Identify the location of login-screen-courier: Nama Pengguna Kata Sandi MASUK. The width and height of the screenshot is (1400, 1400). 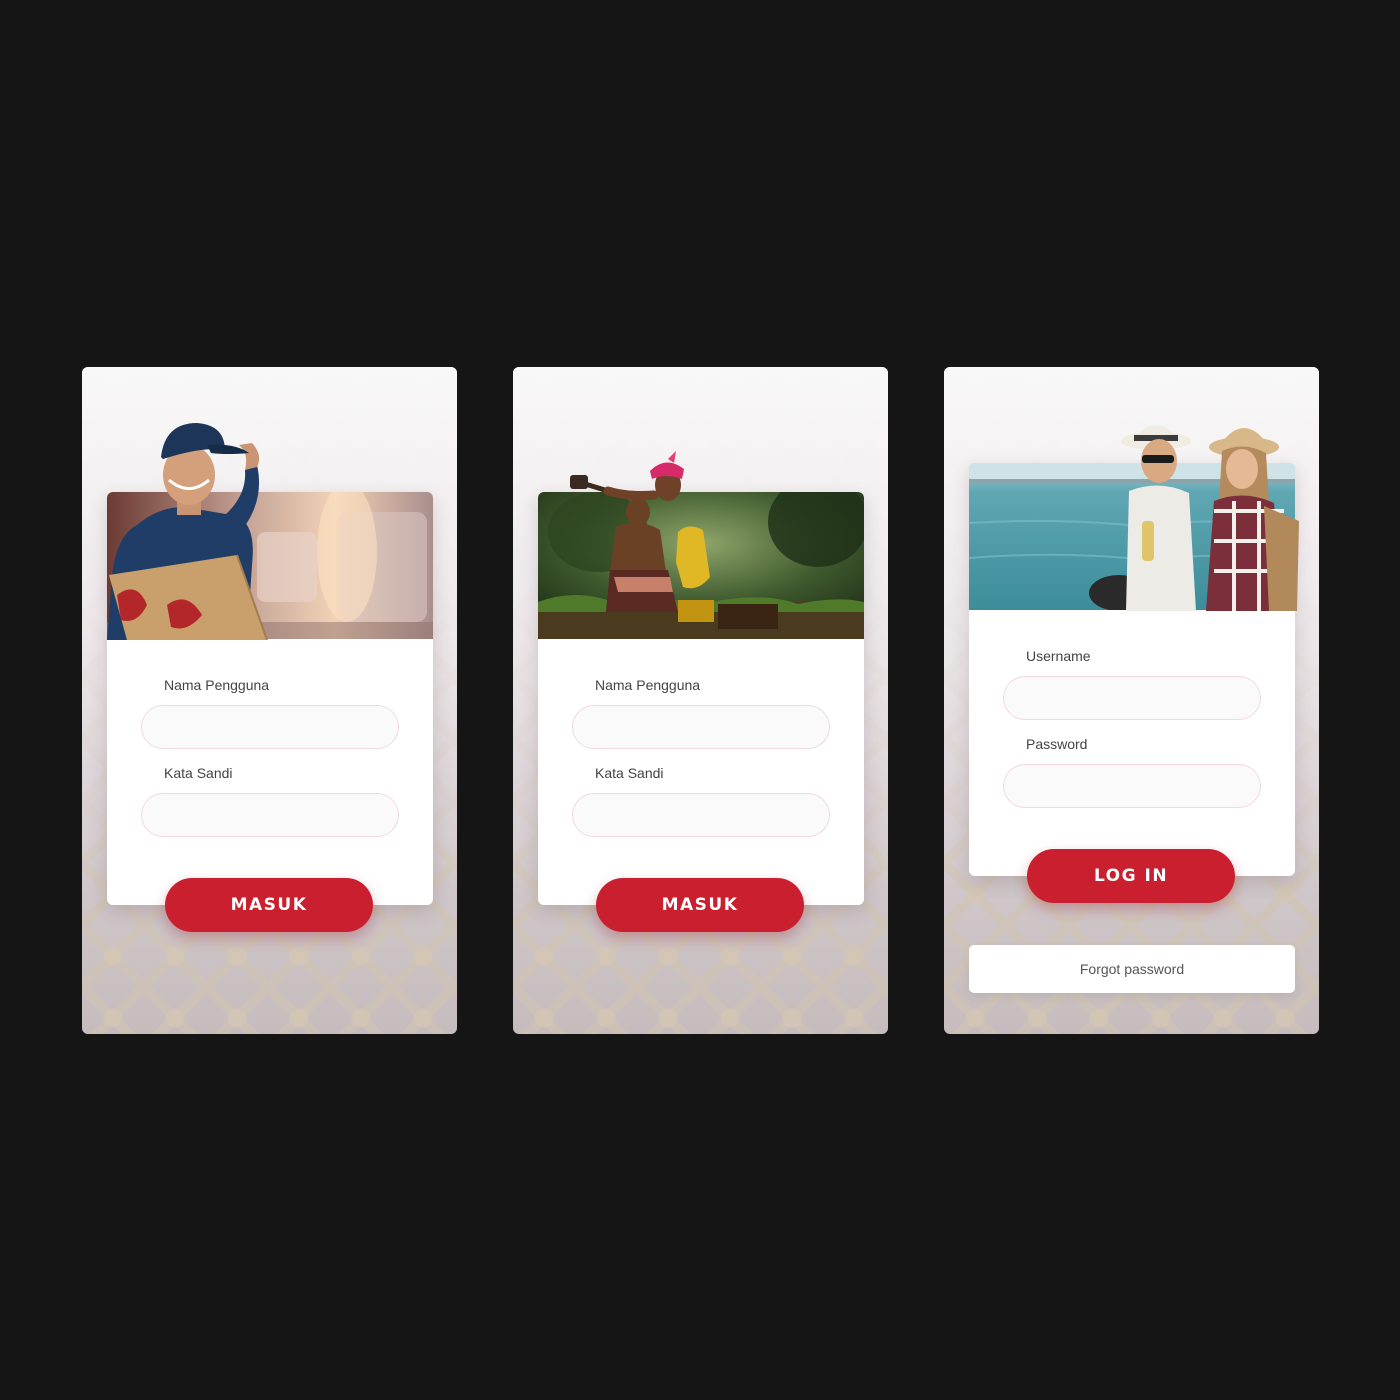
(269, 700).